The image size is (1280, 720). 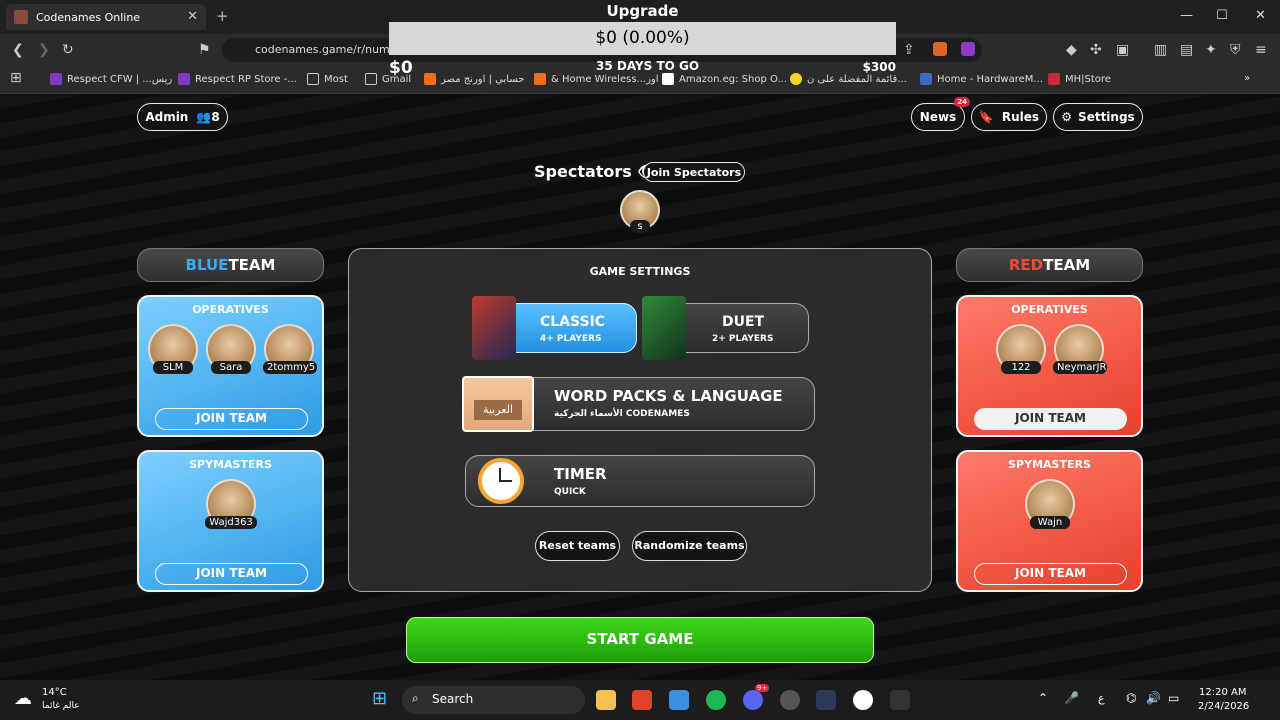 I want to click on timer-sublabel: QUICK, so click(x=570, y=492).